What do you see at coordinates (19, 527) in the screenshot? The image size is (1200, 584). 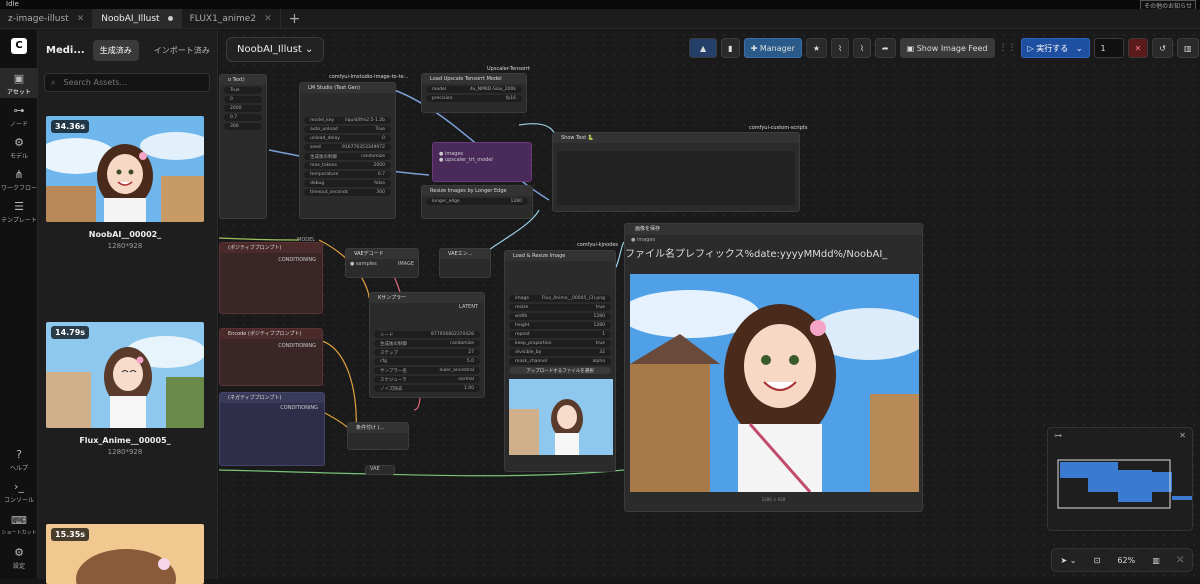 I see `rail-item-shortcuts: ⌨ ショートカット` at bounding box center [19, 527].